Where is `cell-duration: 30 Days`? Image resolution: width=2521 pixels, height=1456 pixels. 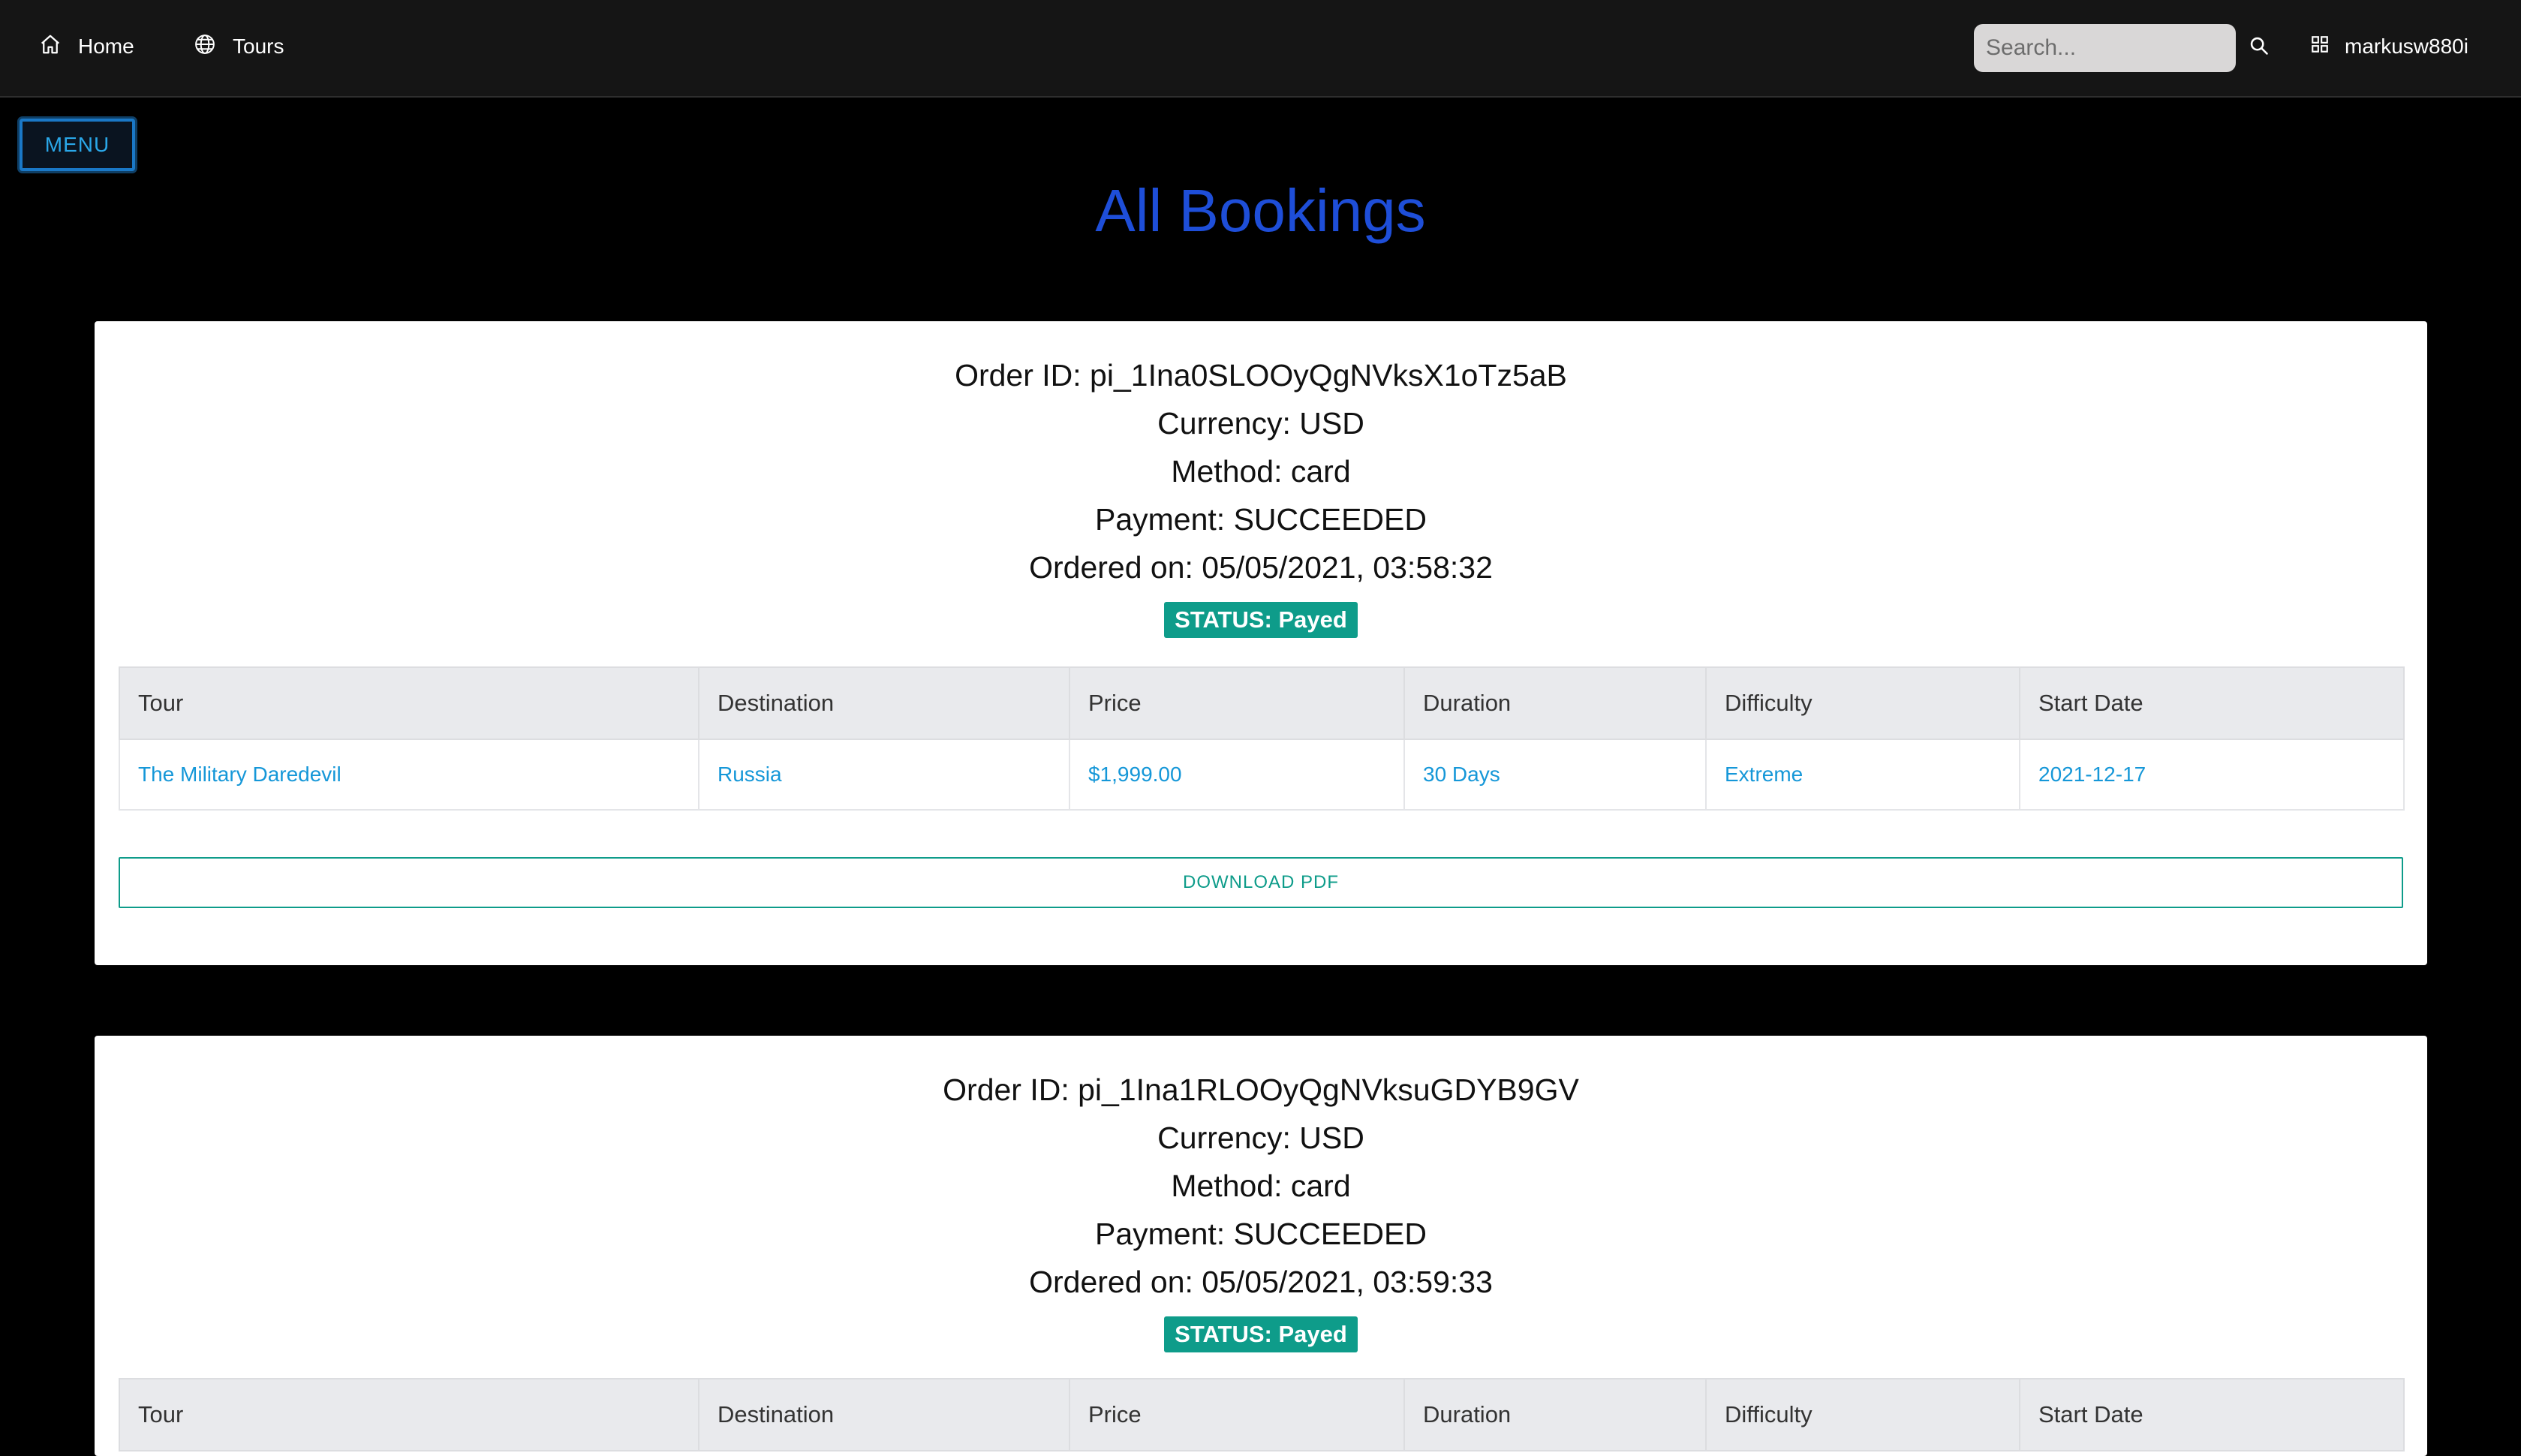 cell-duration: 30 Days is located at coordinates (1555, 775).